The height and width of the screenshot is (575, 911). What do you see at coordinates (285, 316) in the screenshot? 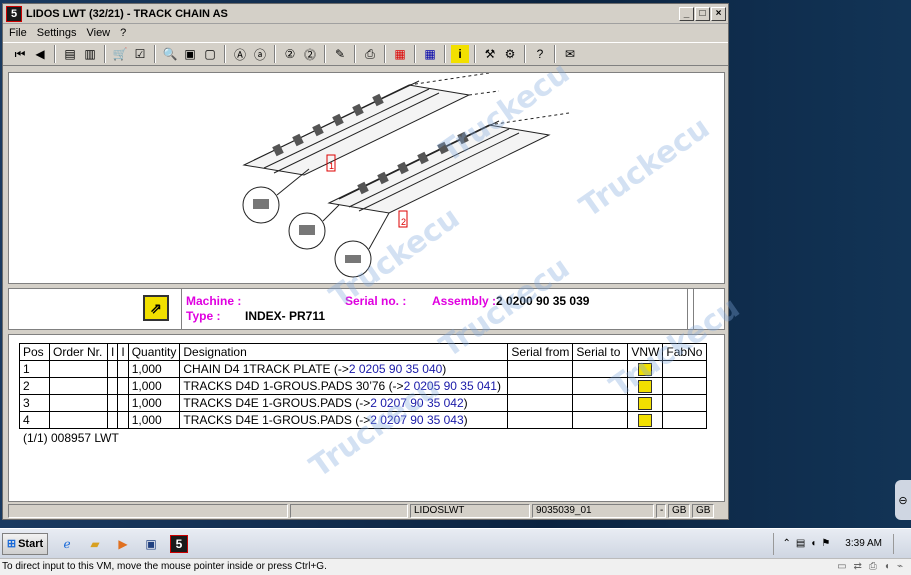
I see `type-value: INDEX- PR711` at bounding box center [285, 316].